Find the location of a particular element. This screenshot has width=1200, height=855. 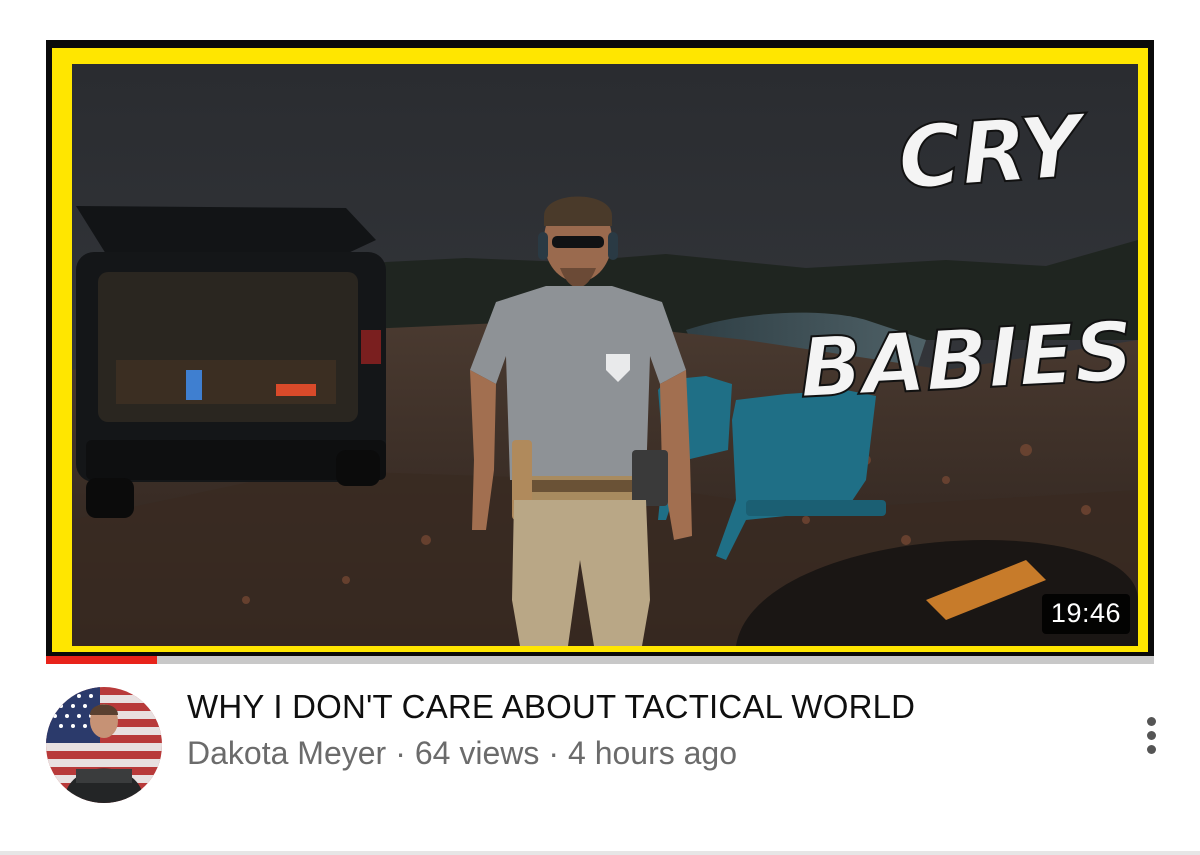

view-count: 64 views is located at coordinates (477, 753).